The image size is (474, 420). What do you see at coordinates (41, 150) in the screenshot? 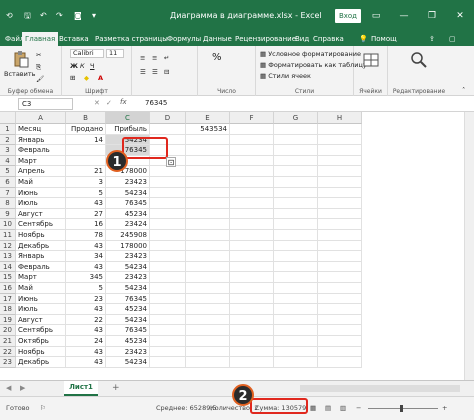
I see `cell-month: Февраль` at bounding box center [41, 150].